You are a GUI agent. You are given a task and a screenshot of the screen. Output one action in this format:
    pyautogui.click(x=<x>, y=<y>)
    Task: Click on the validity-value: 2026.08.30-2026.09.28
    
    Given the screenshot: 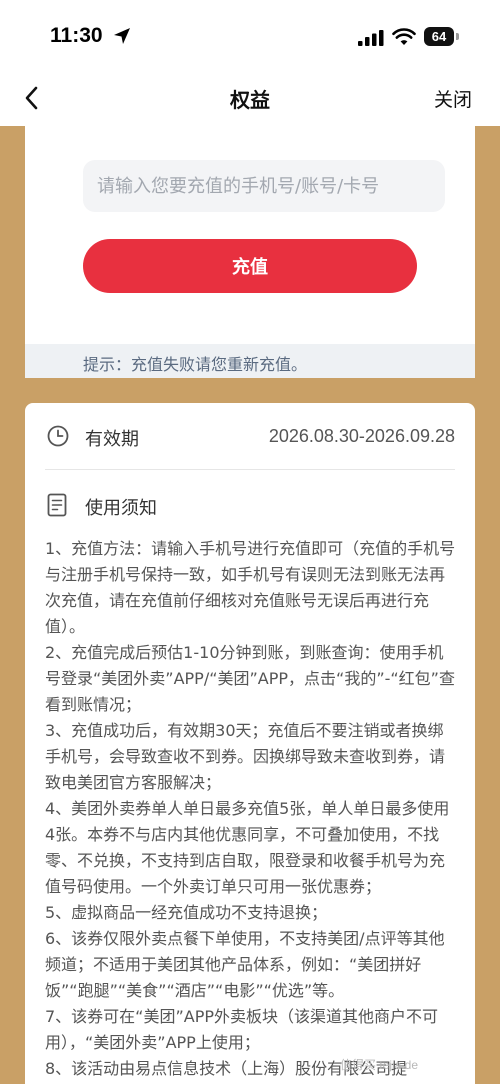 What is the action you would take?
    pyautogui.click(x=361, y=436)
    